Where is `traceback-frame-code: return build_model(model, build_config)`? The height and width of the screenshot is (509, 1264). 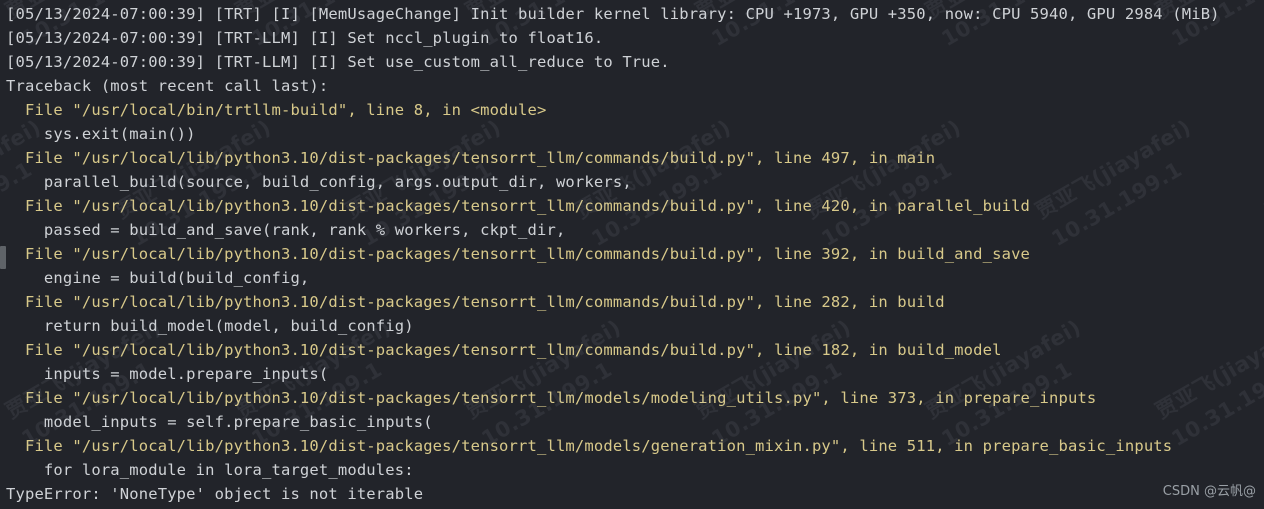 traceback-frame-code: return build_model(model, build_config) is located at coordinates (210, 326).